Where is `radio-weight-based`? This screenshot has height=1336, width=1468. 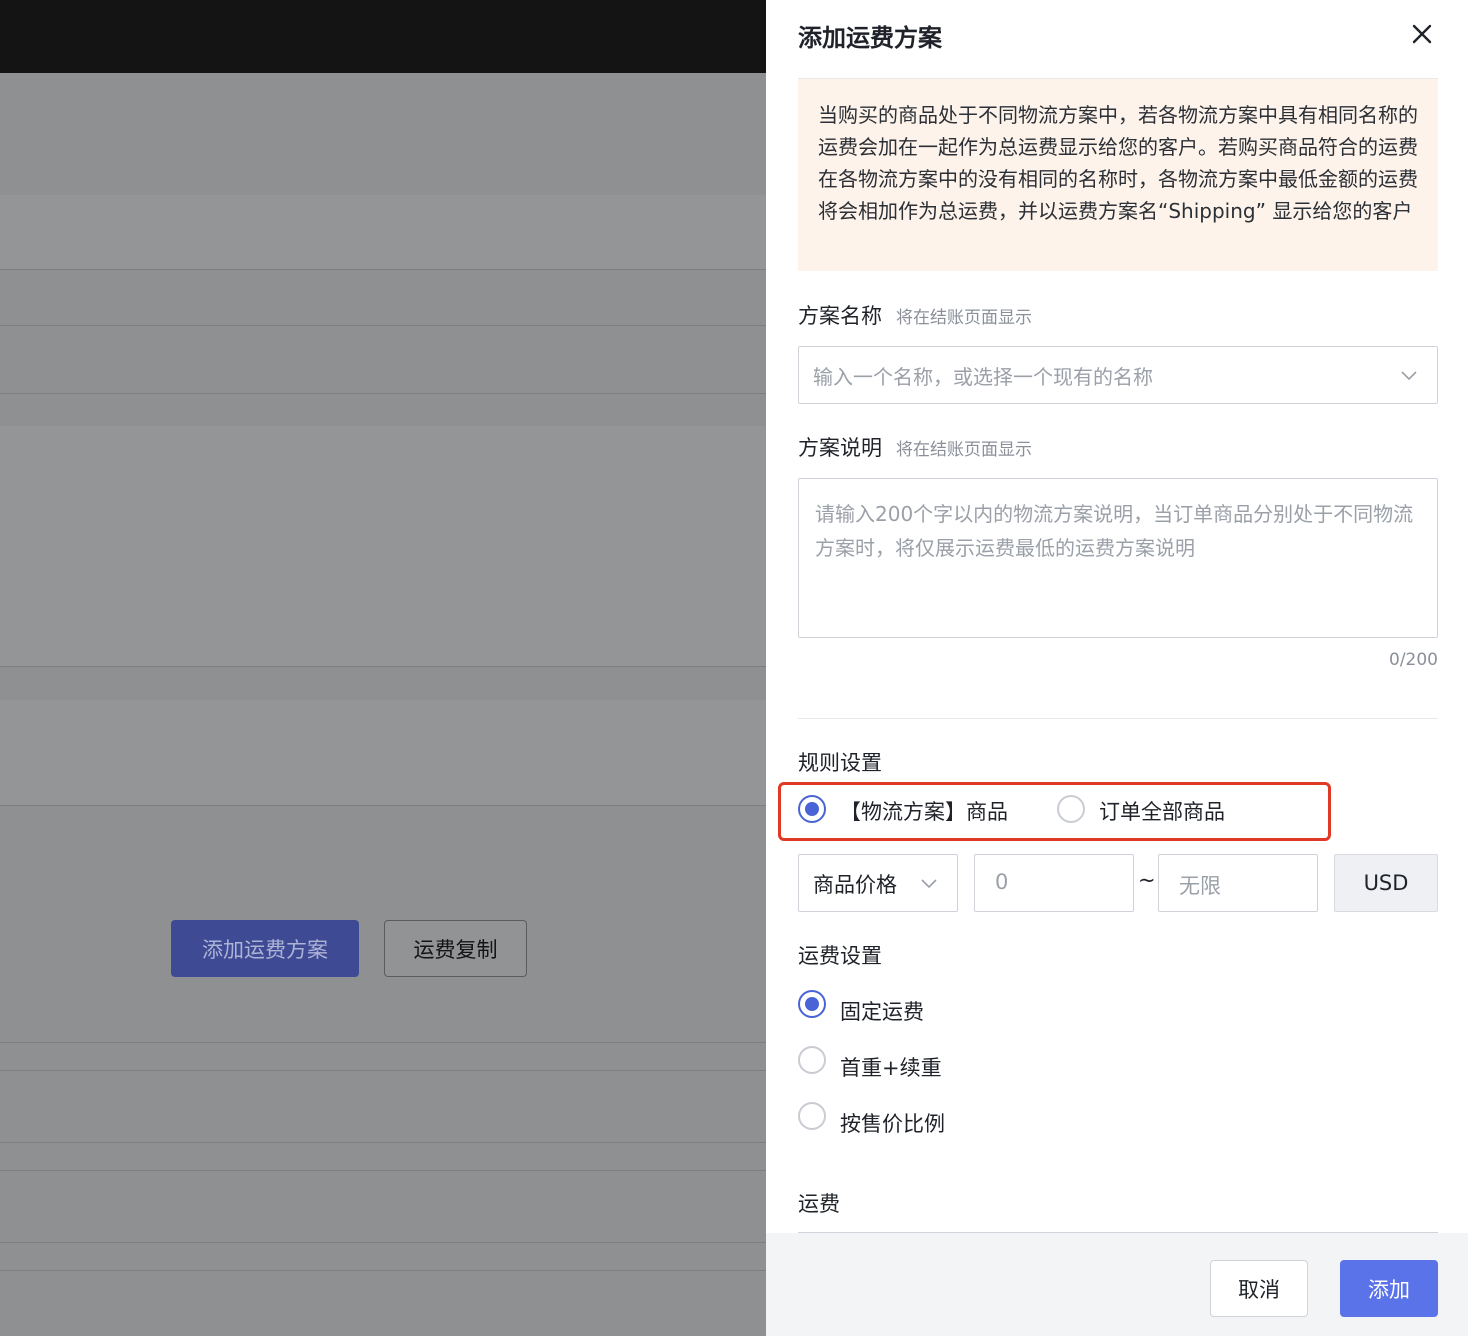 radio-weight-based is located at coordinates (812, 1060).